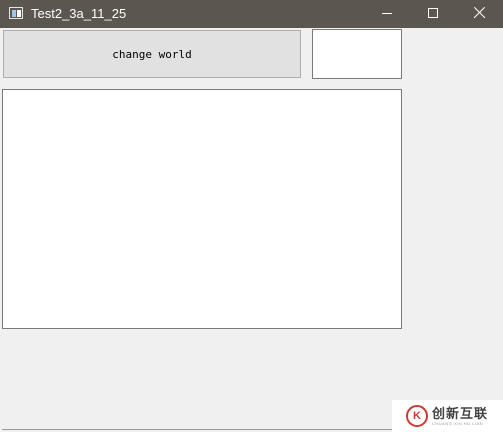  Describe the element at coordinates (16, 13) in the screenshot. I see `app-window-icon` at that location.